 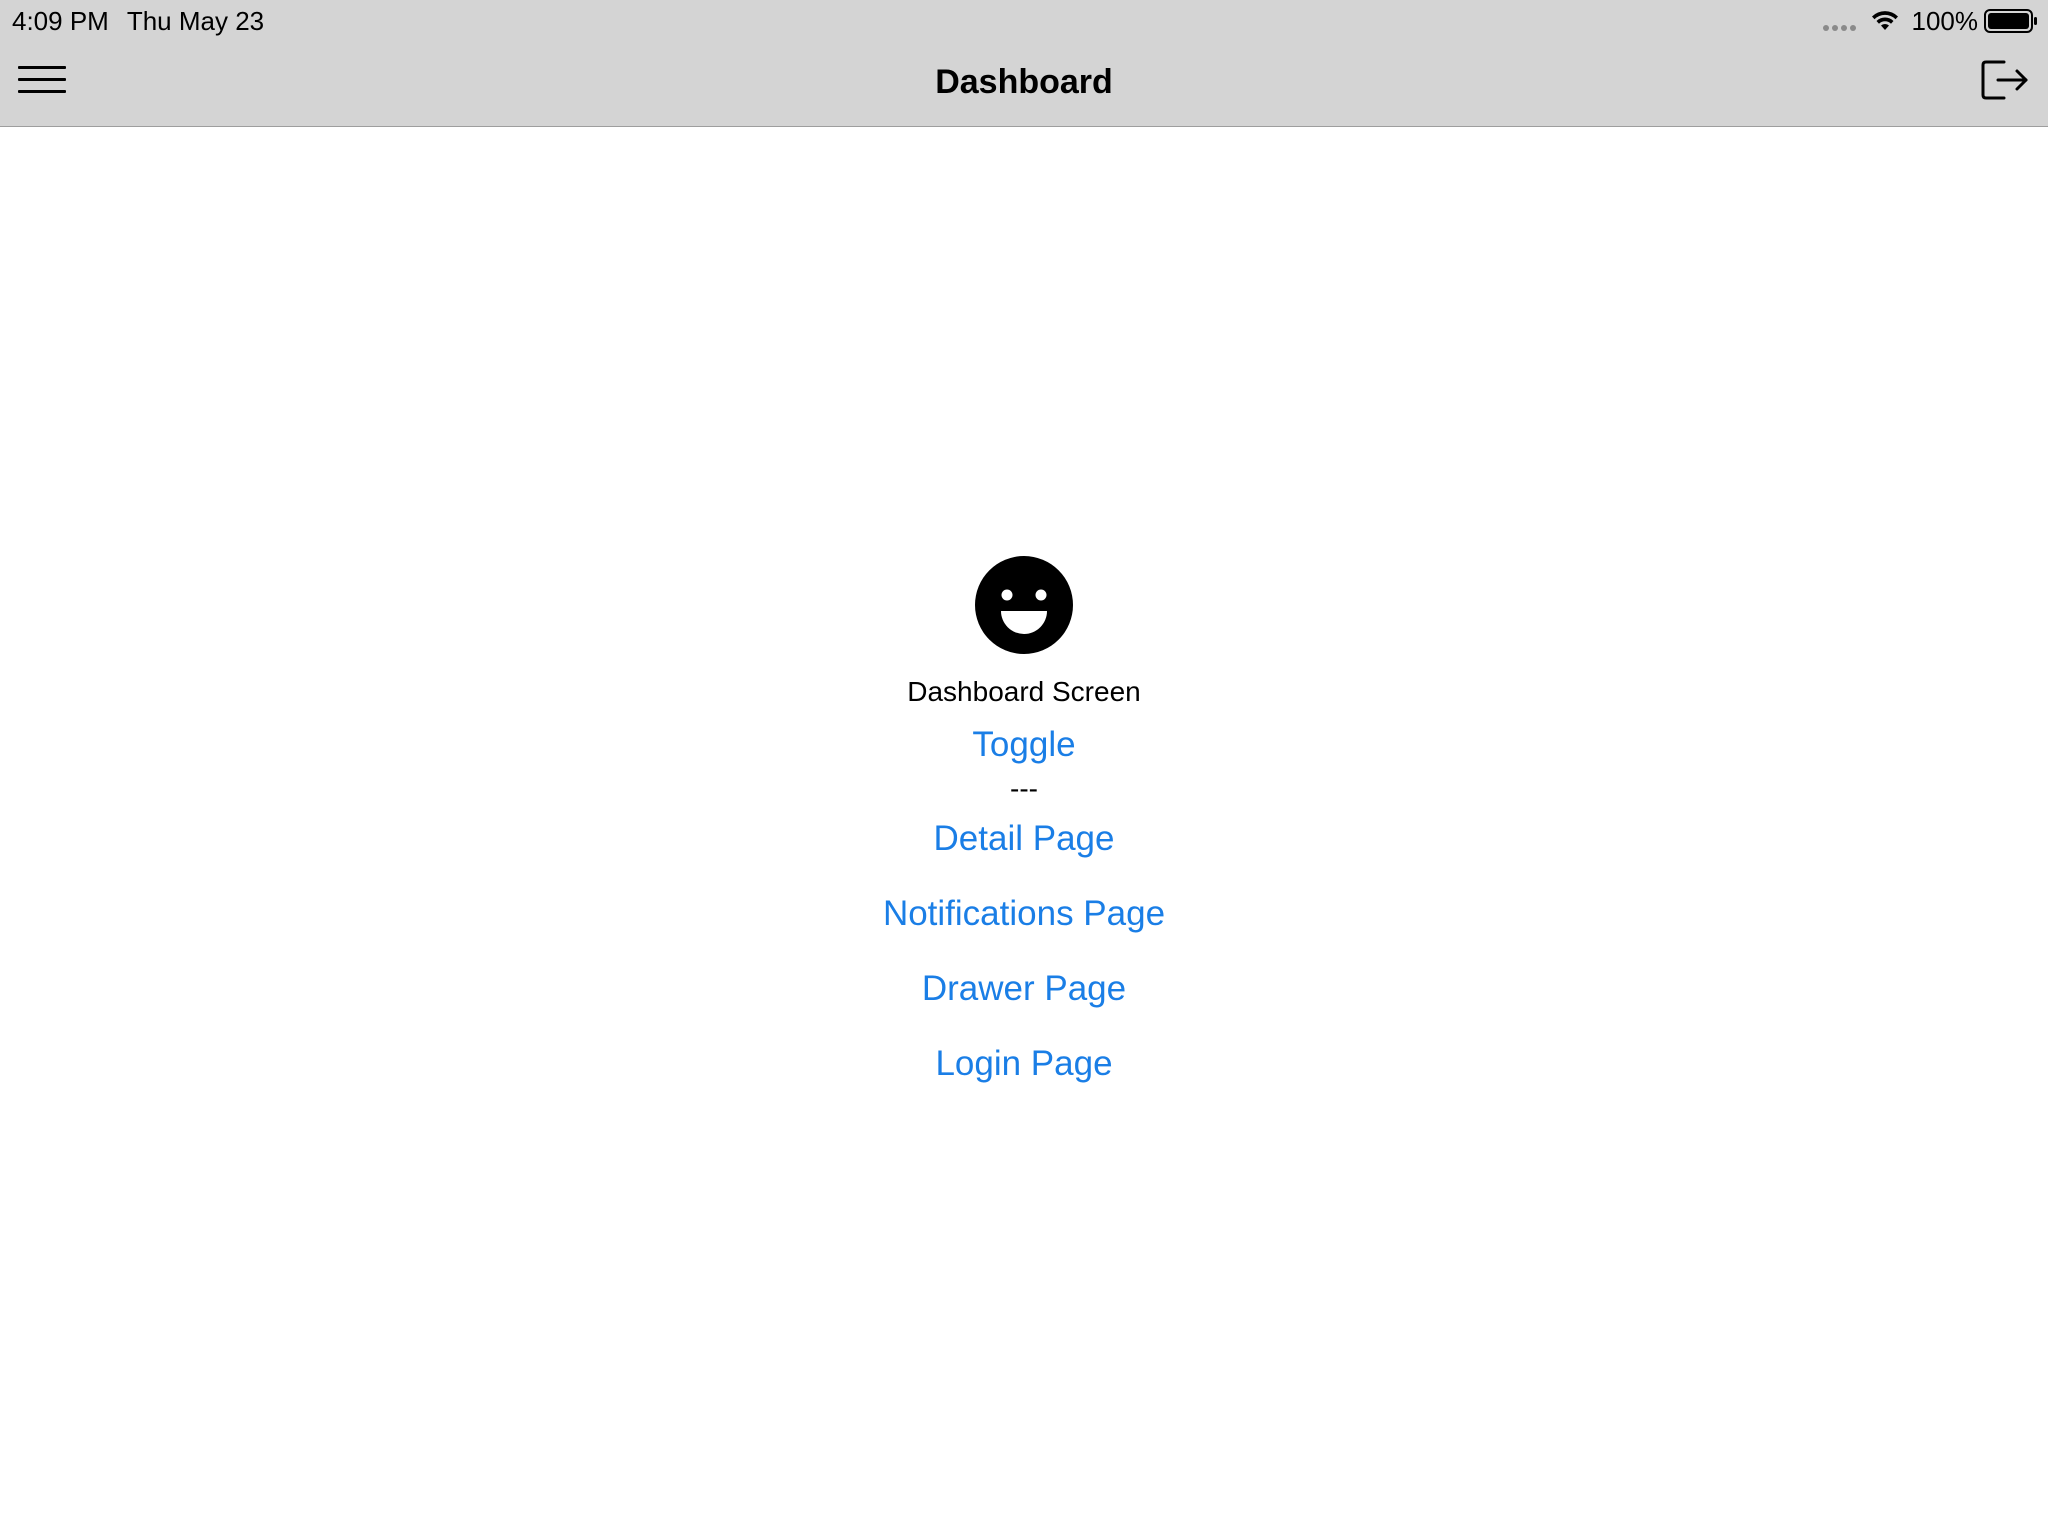 I want to click on login-page-link: Login Page, so click(x=1023, y=1064).